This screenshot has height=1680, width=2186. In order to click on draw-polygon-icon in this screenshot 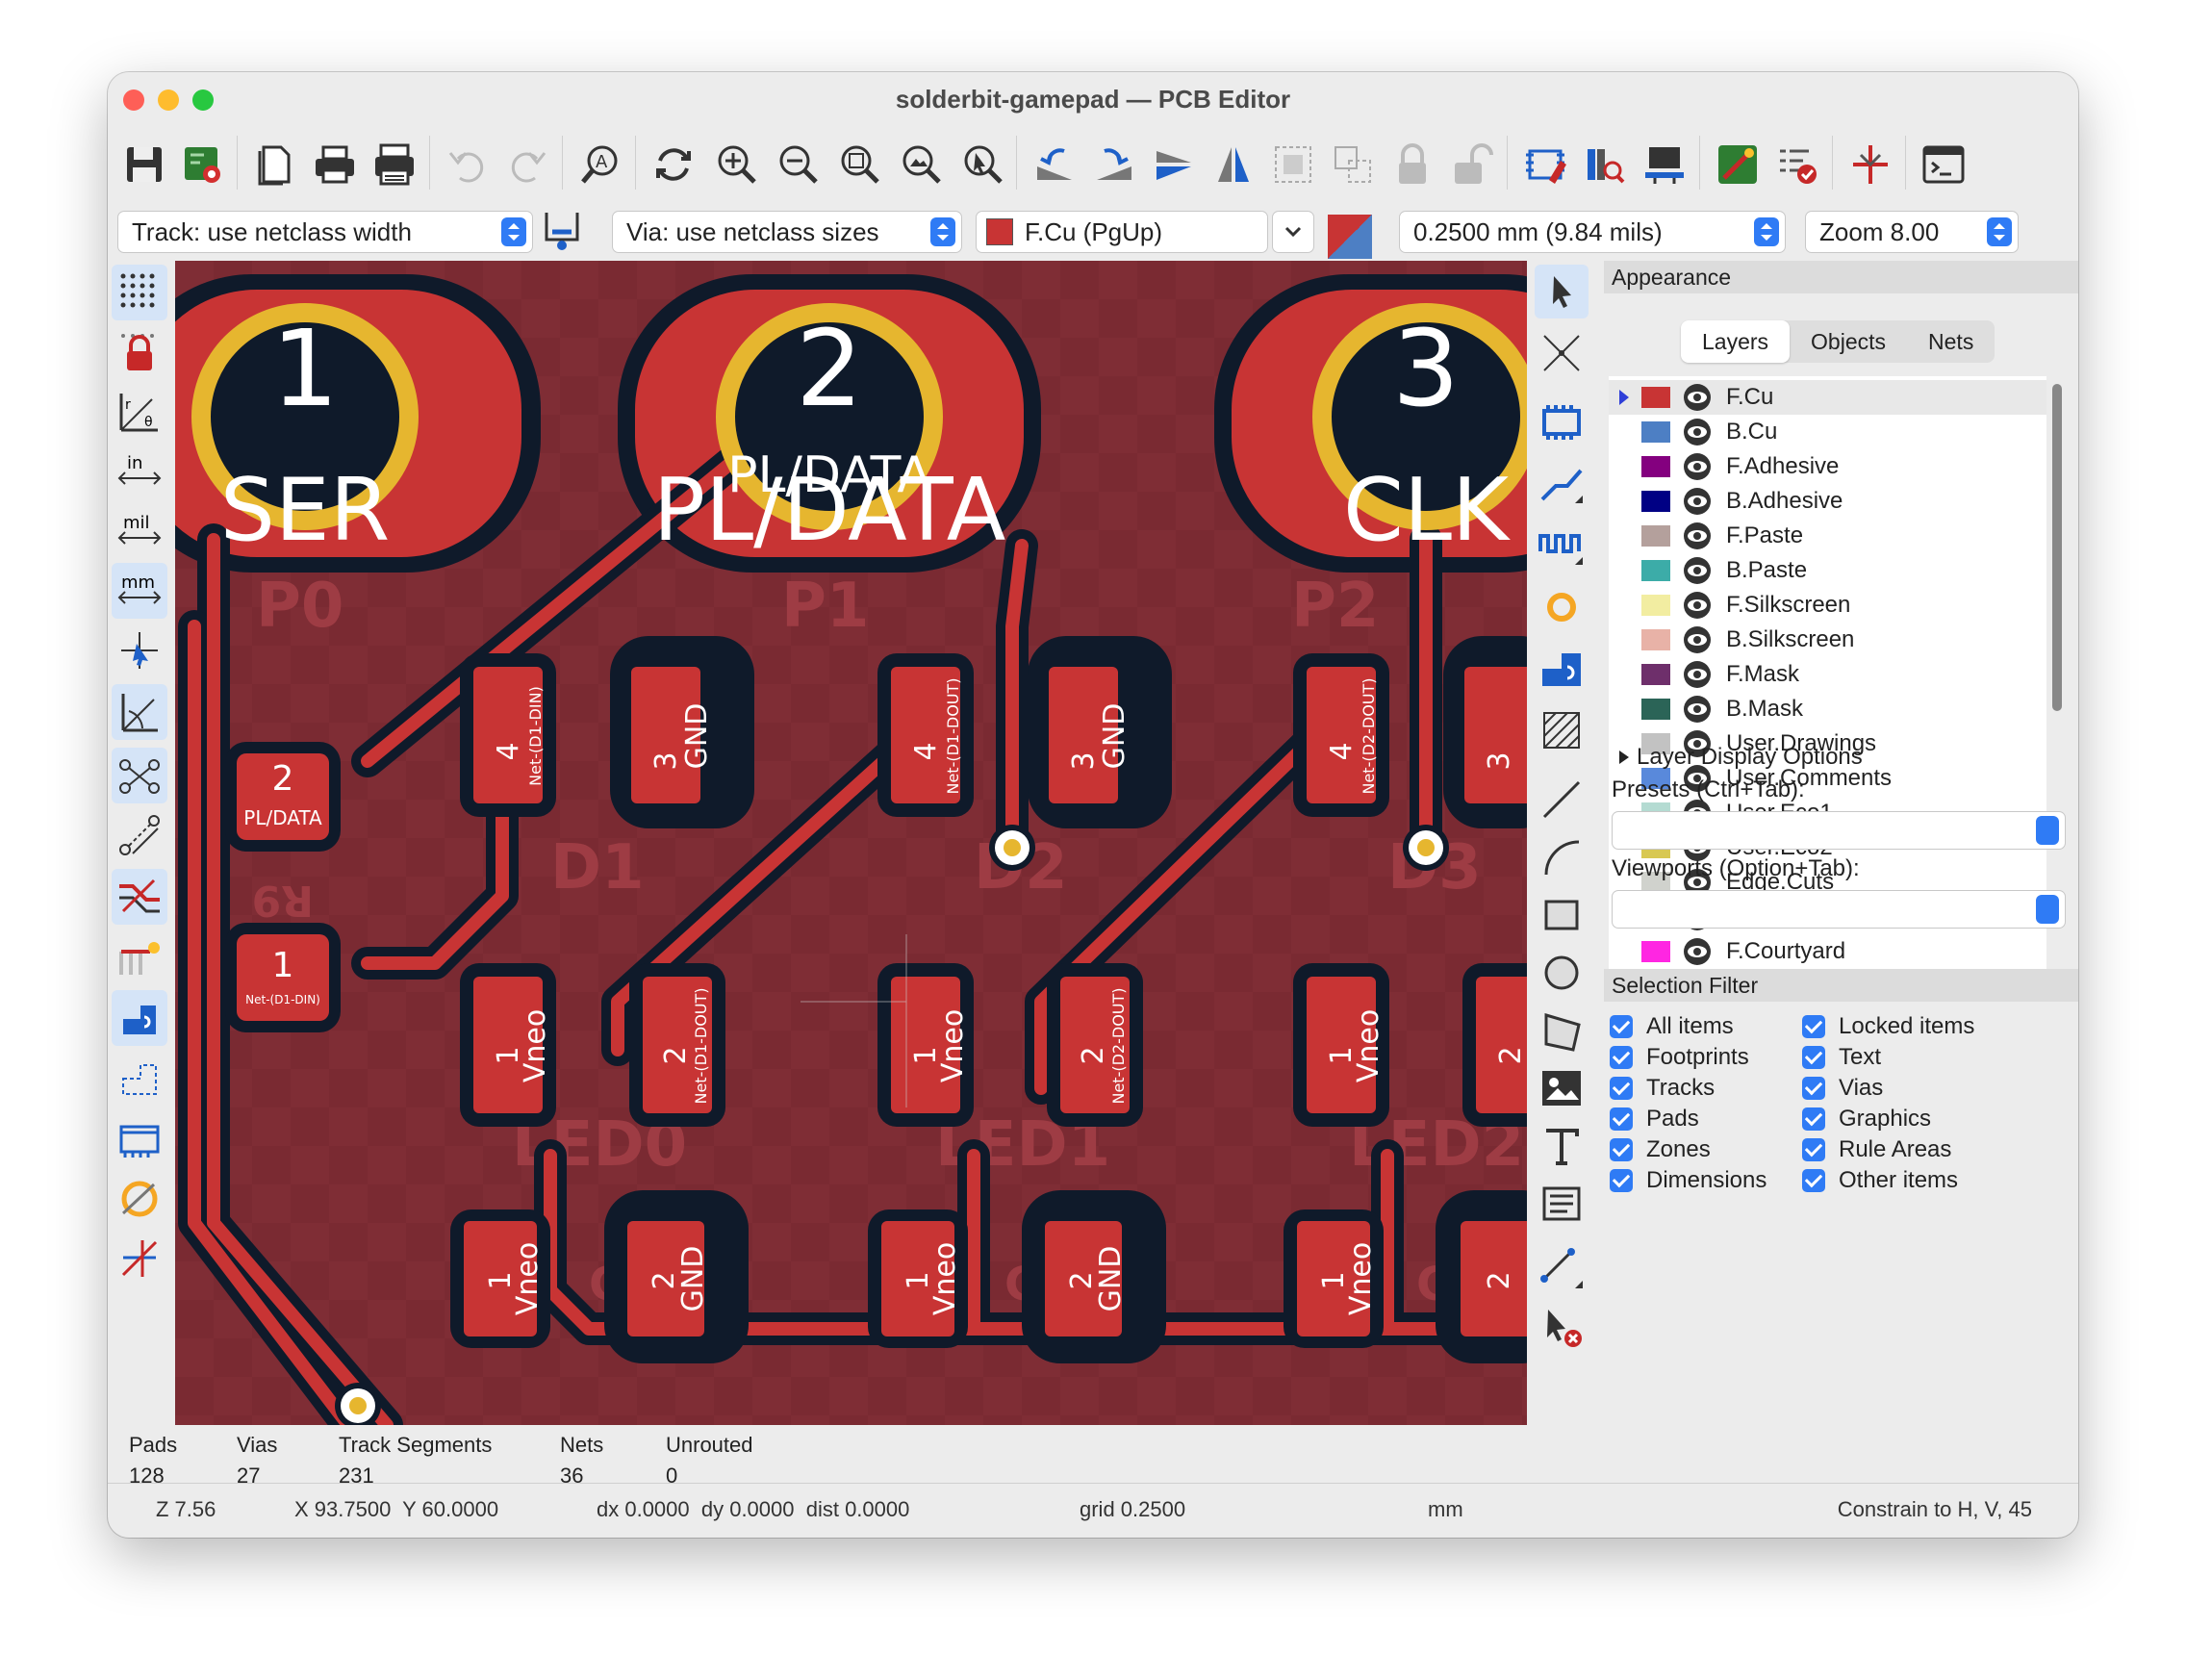, I will do `click(1562, 1030)`.